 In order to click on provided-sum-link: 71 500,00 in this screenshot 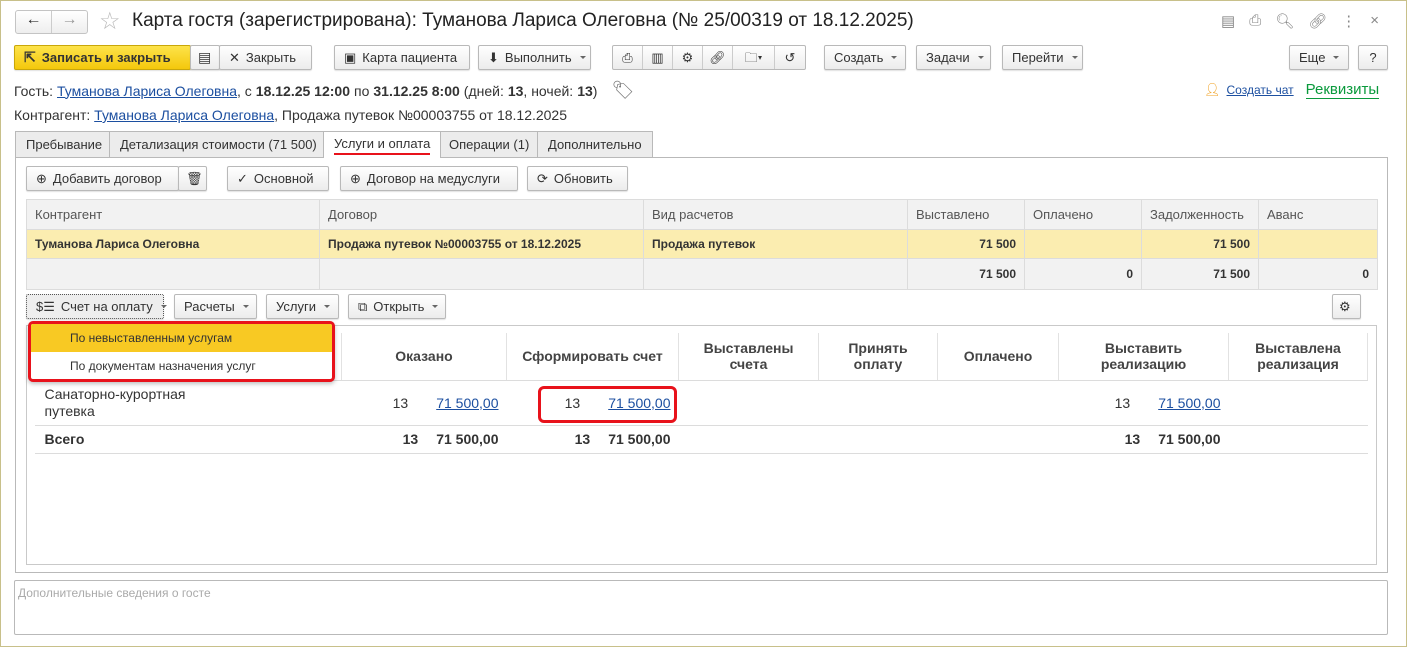, I will do `click(467, 403)`.